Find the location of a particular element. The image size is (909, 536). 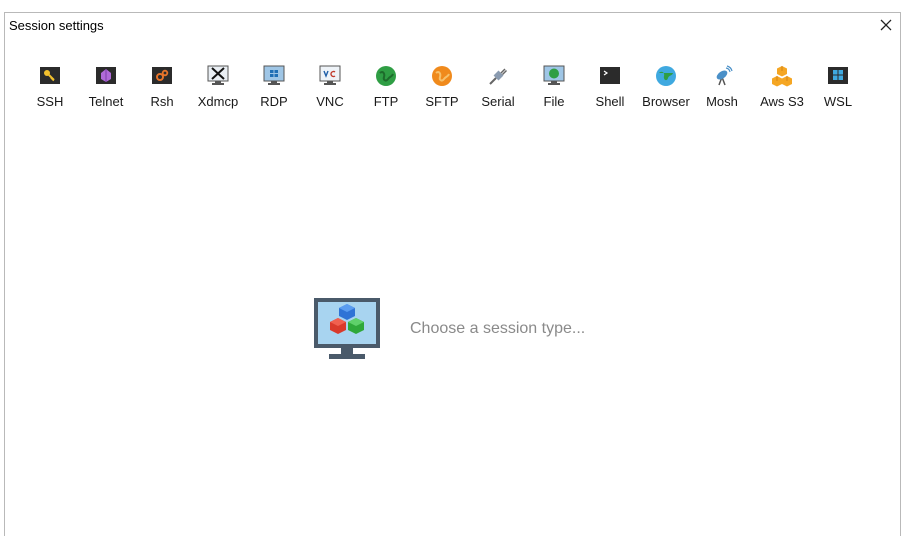

session-type-browser-button: Browser is located at coordinates (666, 88).